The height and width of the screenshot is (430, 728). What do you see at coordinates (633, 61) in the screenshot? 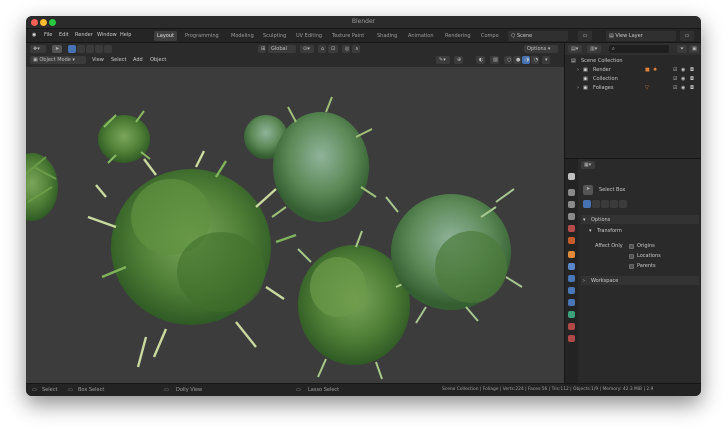
I see `outliner-row-scene-collection: ▤ Scene Collection` at bounding box center [633, 61].